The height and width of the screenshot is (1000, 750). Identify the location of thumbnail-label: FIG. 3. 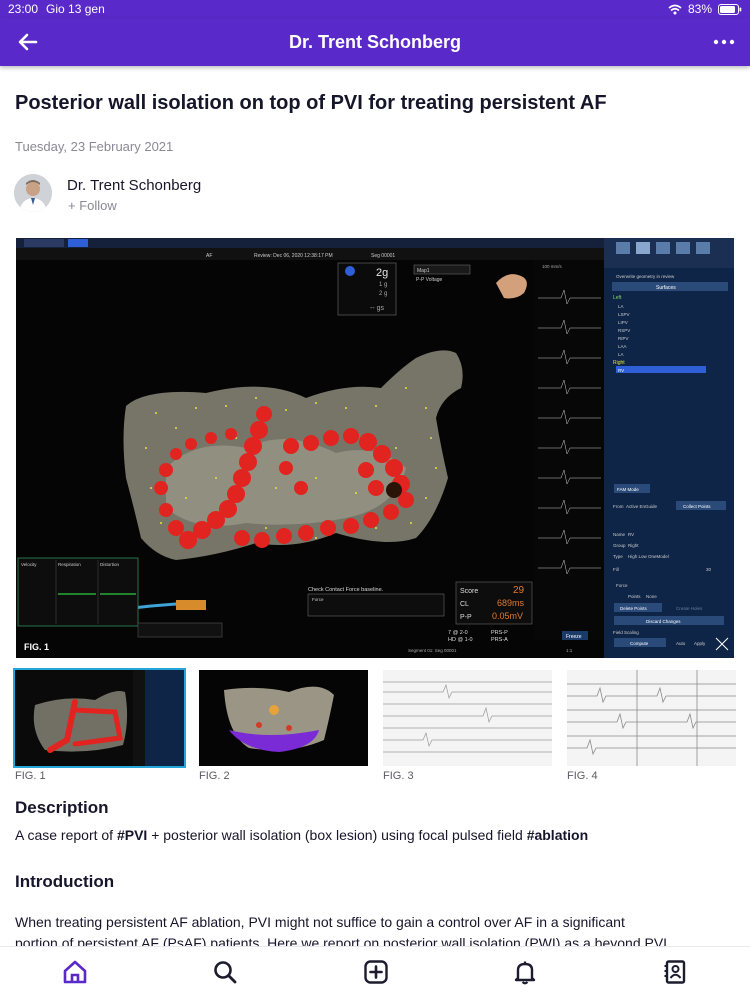
(398, 776).